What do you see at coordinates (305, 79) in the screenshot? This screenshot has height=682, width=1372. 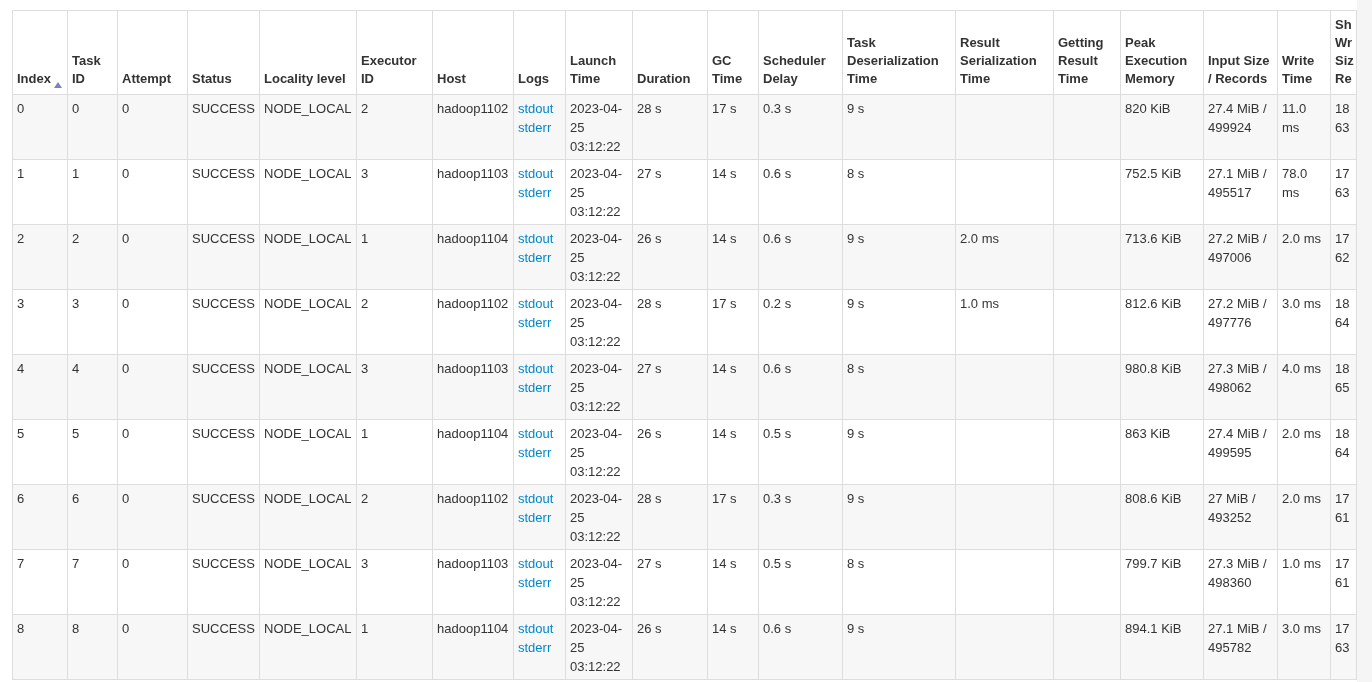 I see `column-header: Locality level` at bounding box center [305, 79].